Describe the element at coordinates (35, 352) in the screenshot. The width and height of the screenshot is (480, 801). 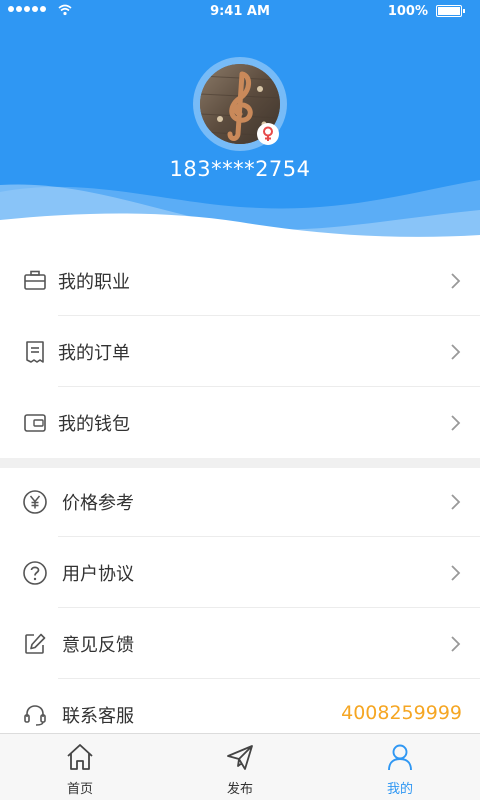
I see `receipt-icon` at that location.